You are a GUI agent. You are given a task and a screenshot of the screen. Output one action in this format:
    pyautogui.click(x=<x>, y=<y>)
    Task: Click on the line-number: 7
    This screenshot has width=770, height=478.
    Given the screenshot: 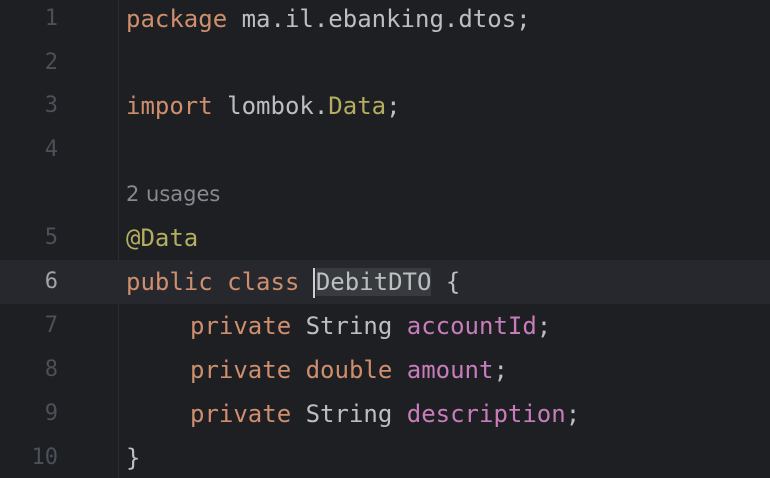 What is the action you would take?
    pyautogui.click(x=51, y=325)
    